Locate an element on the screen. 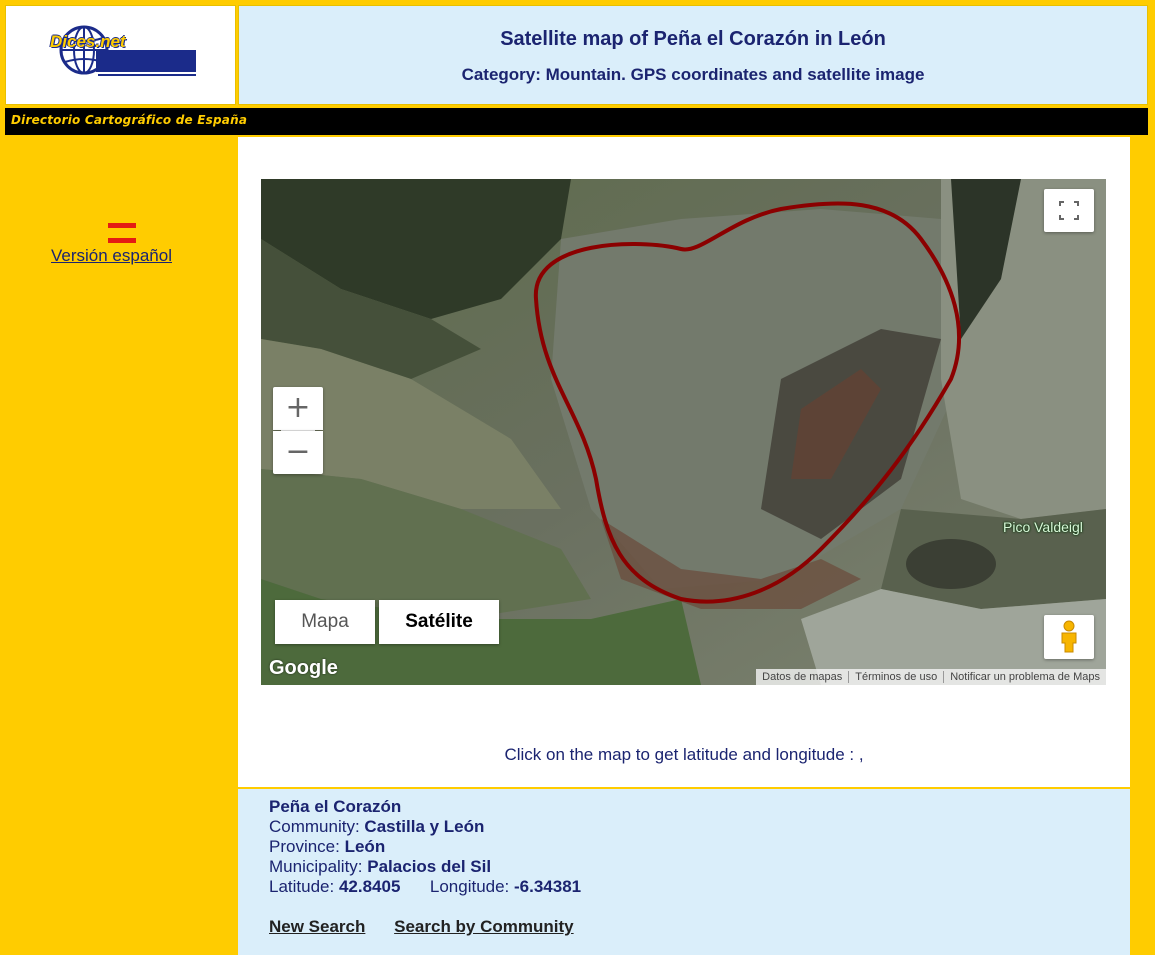  zoom-out-button: − is located at coordinates (298, 452).